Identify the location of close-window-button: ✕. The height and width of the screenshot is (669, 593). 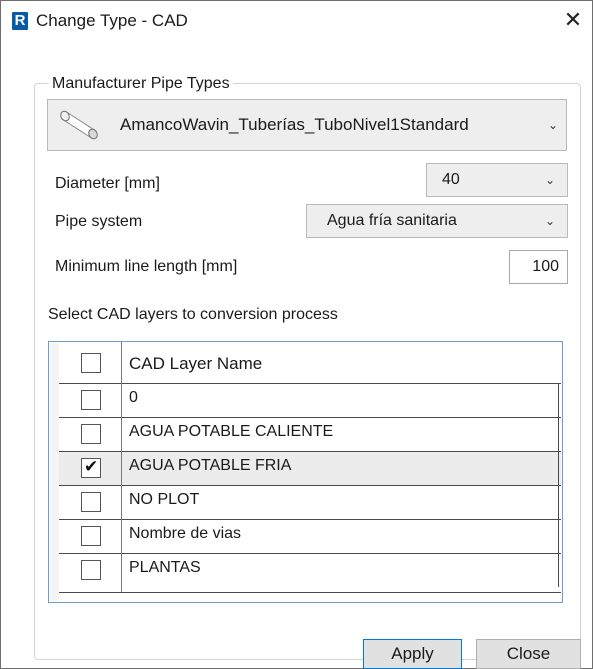
(573, 20).